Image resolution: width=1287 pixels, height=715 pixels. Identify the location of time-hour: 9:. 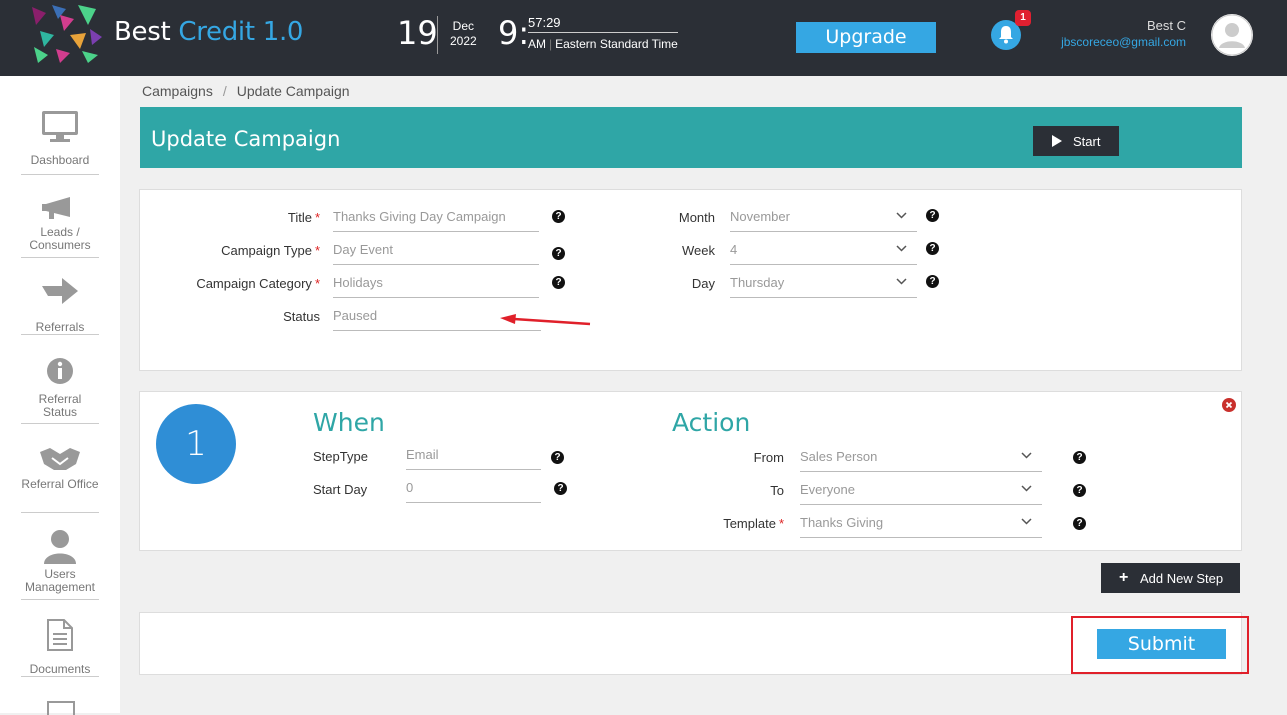
(514, 33).